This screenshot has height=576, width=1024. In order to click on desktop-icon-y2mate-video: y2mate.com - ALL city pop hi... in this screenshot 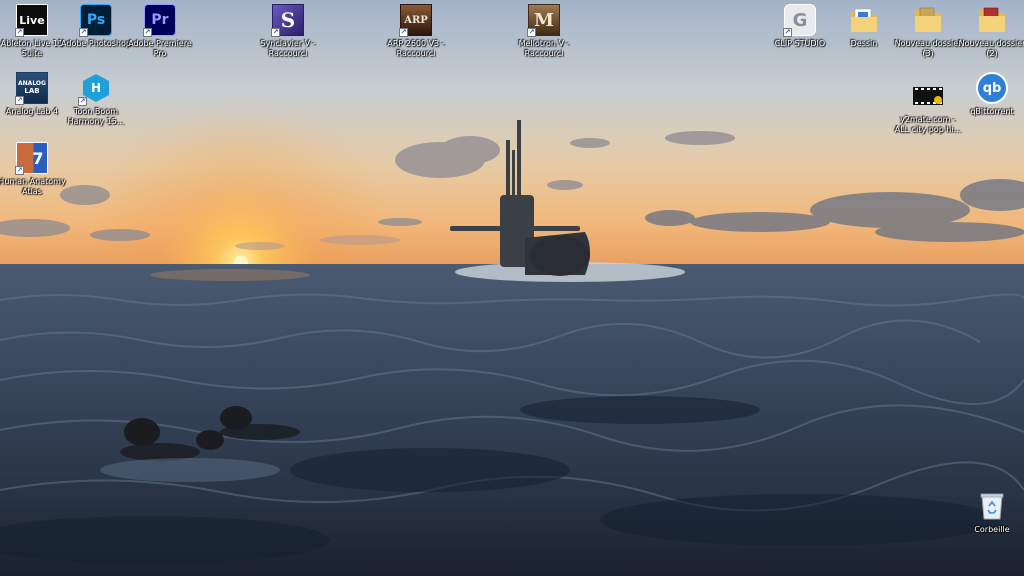, I will do `click(928, 107)`.